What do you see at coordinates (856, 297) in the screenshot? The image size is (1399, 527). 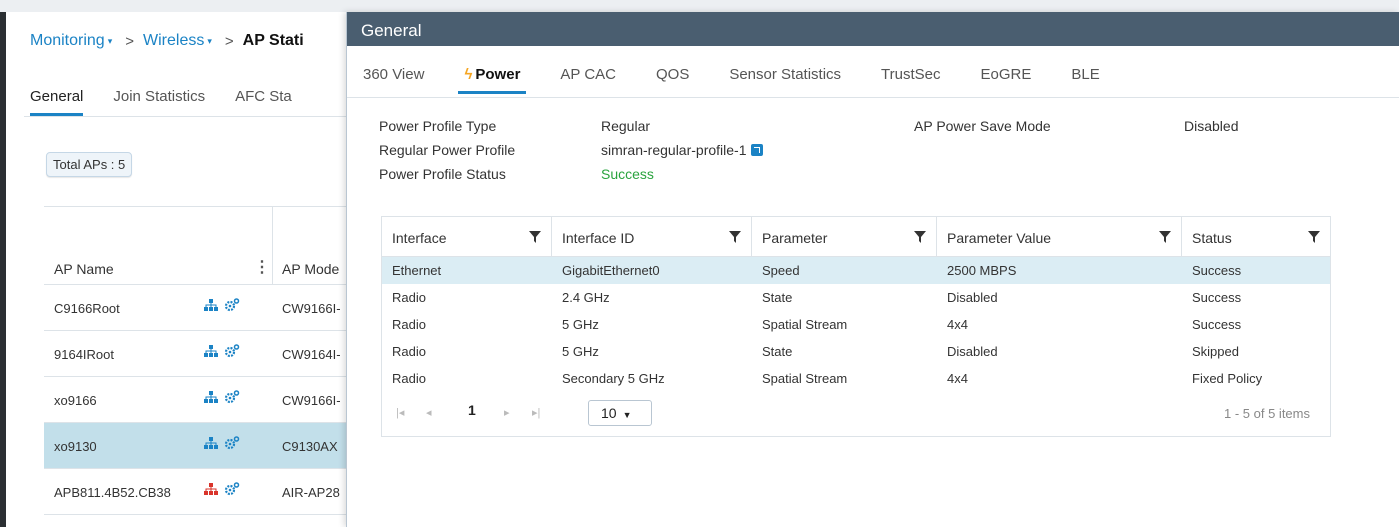 I see `table-row: Radio 2.4 GHz State Disabled Success` at bounding box center [856, 297].